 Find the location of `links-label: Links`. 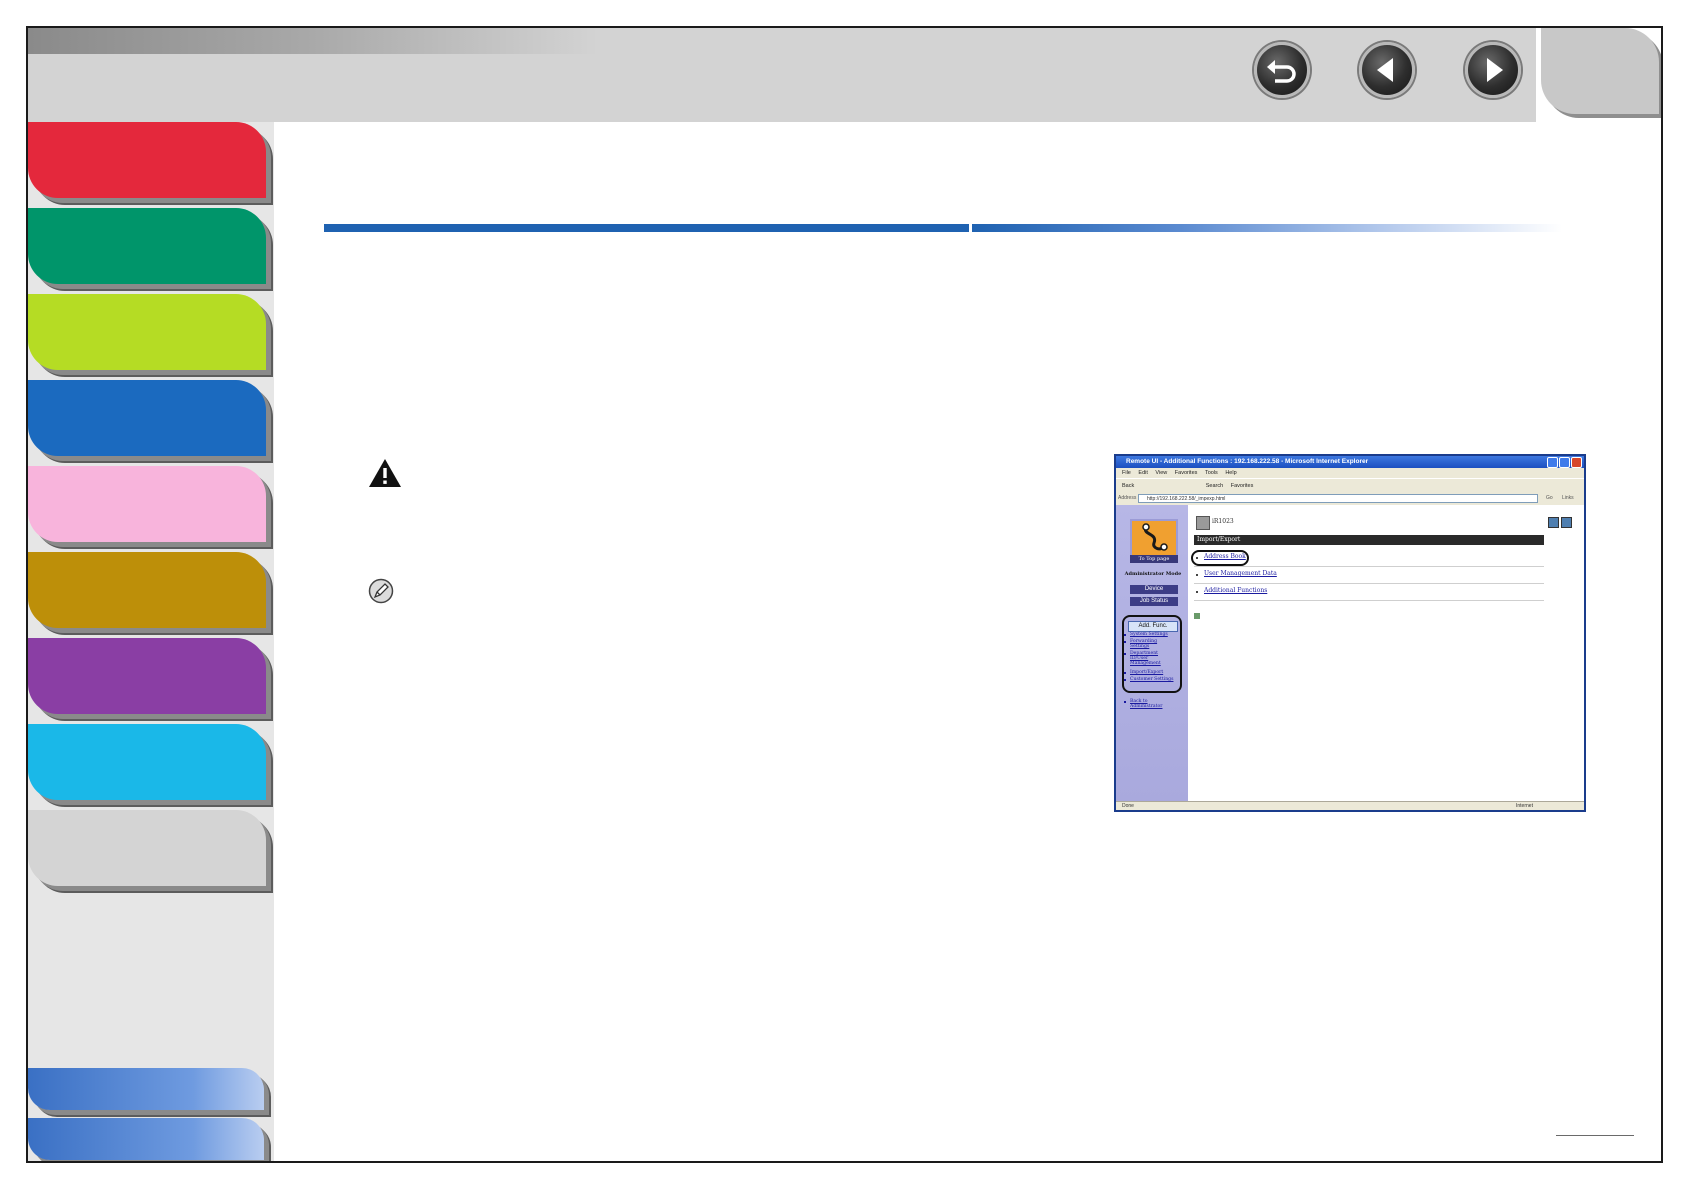

links-label: Links is located at coordinates (1568, 498).